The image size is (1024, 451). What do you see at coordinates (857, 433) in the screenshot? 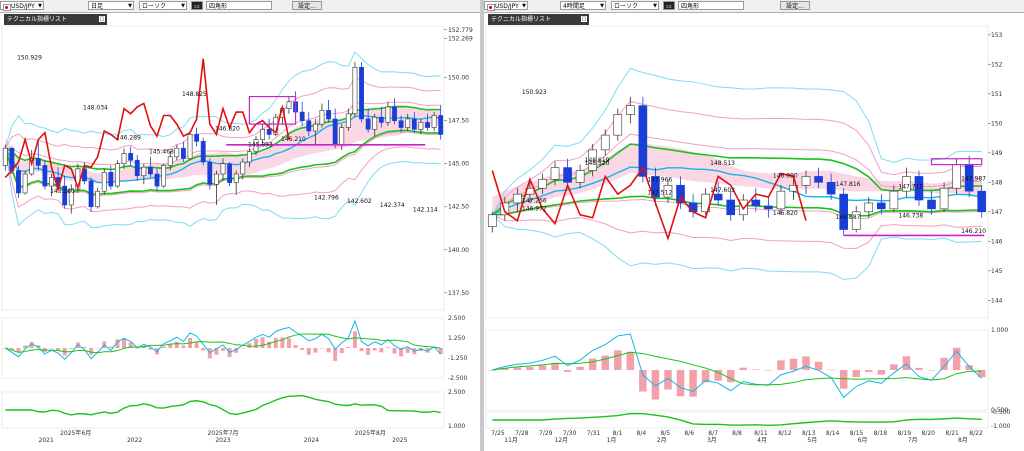
I see `time-axis-label: 8/15` at bounding box center [857, 433].